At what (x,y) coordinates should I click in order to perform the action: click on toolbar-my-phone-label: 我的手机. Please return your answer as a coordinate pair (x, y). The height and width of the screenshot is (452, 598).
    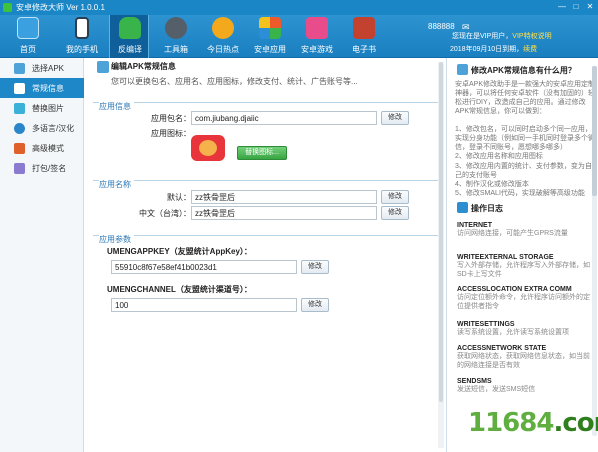
    Looking at the image, I should click on (82, 49).